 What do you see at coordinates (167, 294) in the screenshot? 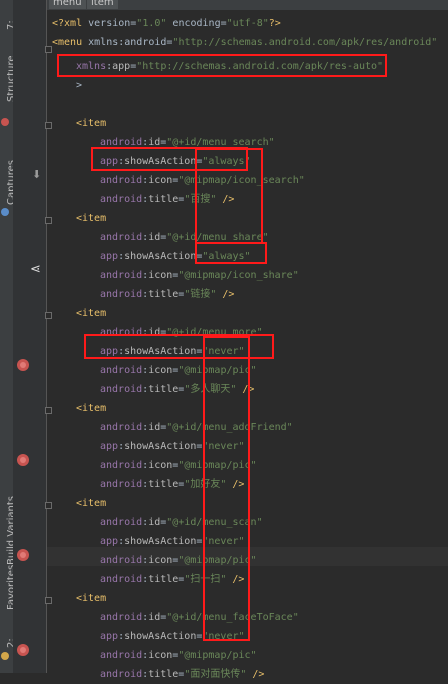
I see `item-title-attr: android:title="链接" />` at bounding box center [167, 294].